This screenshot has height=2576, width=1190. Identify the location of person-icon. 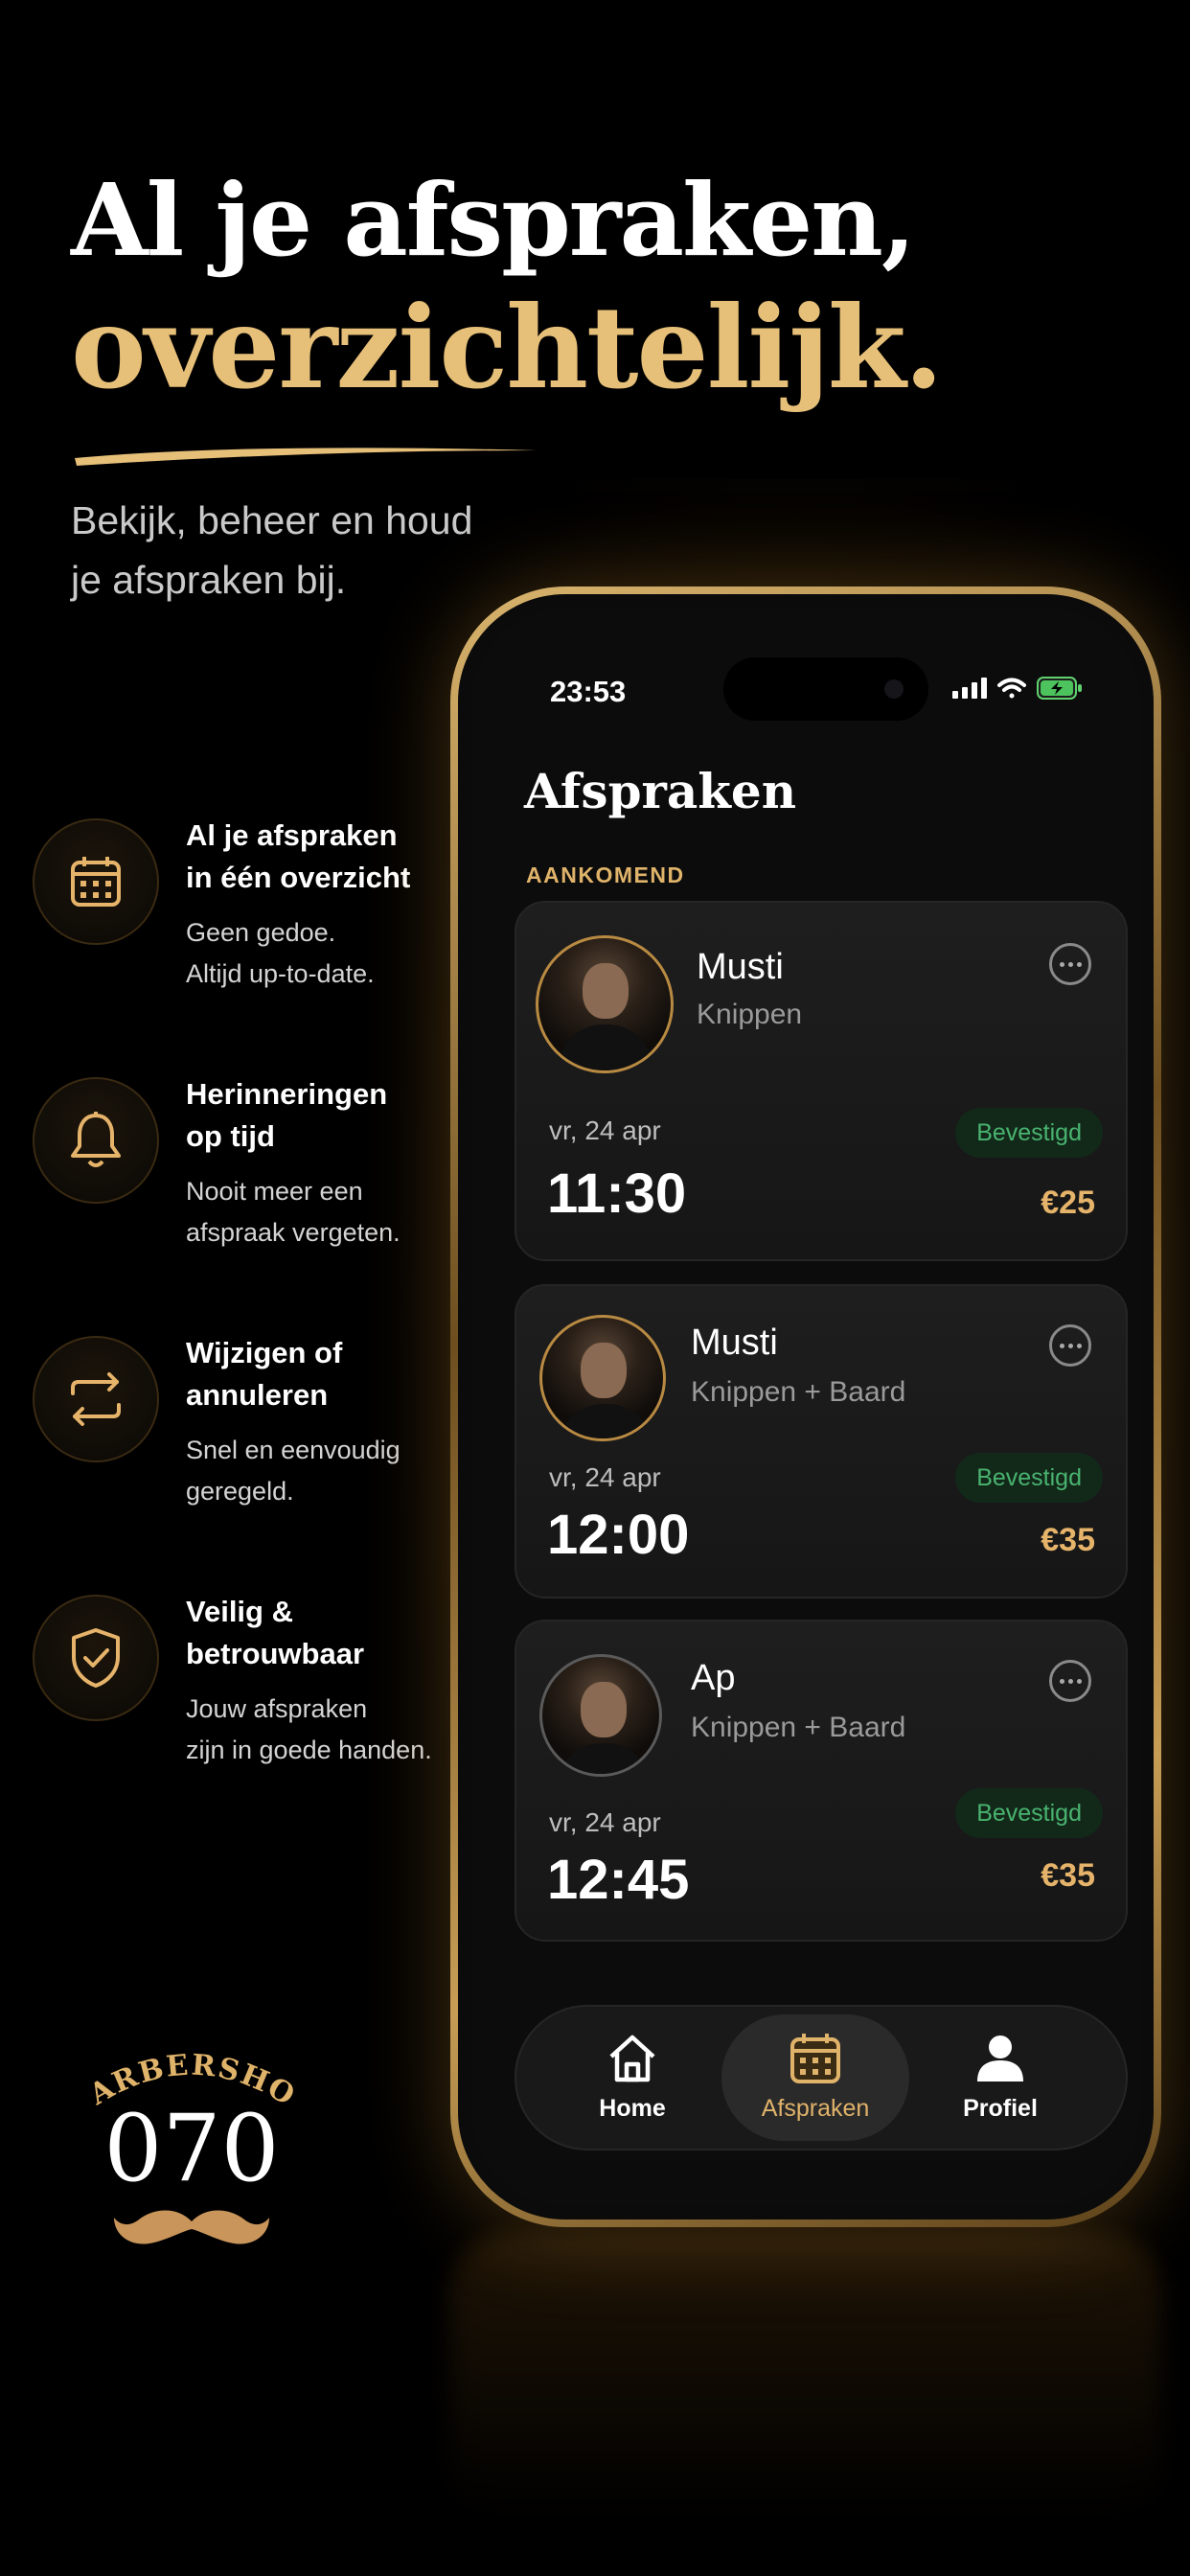
(1000, 2059).